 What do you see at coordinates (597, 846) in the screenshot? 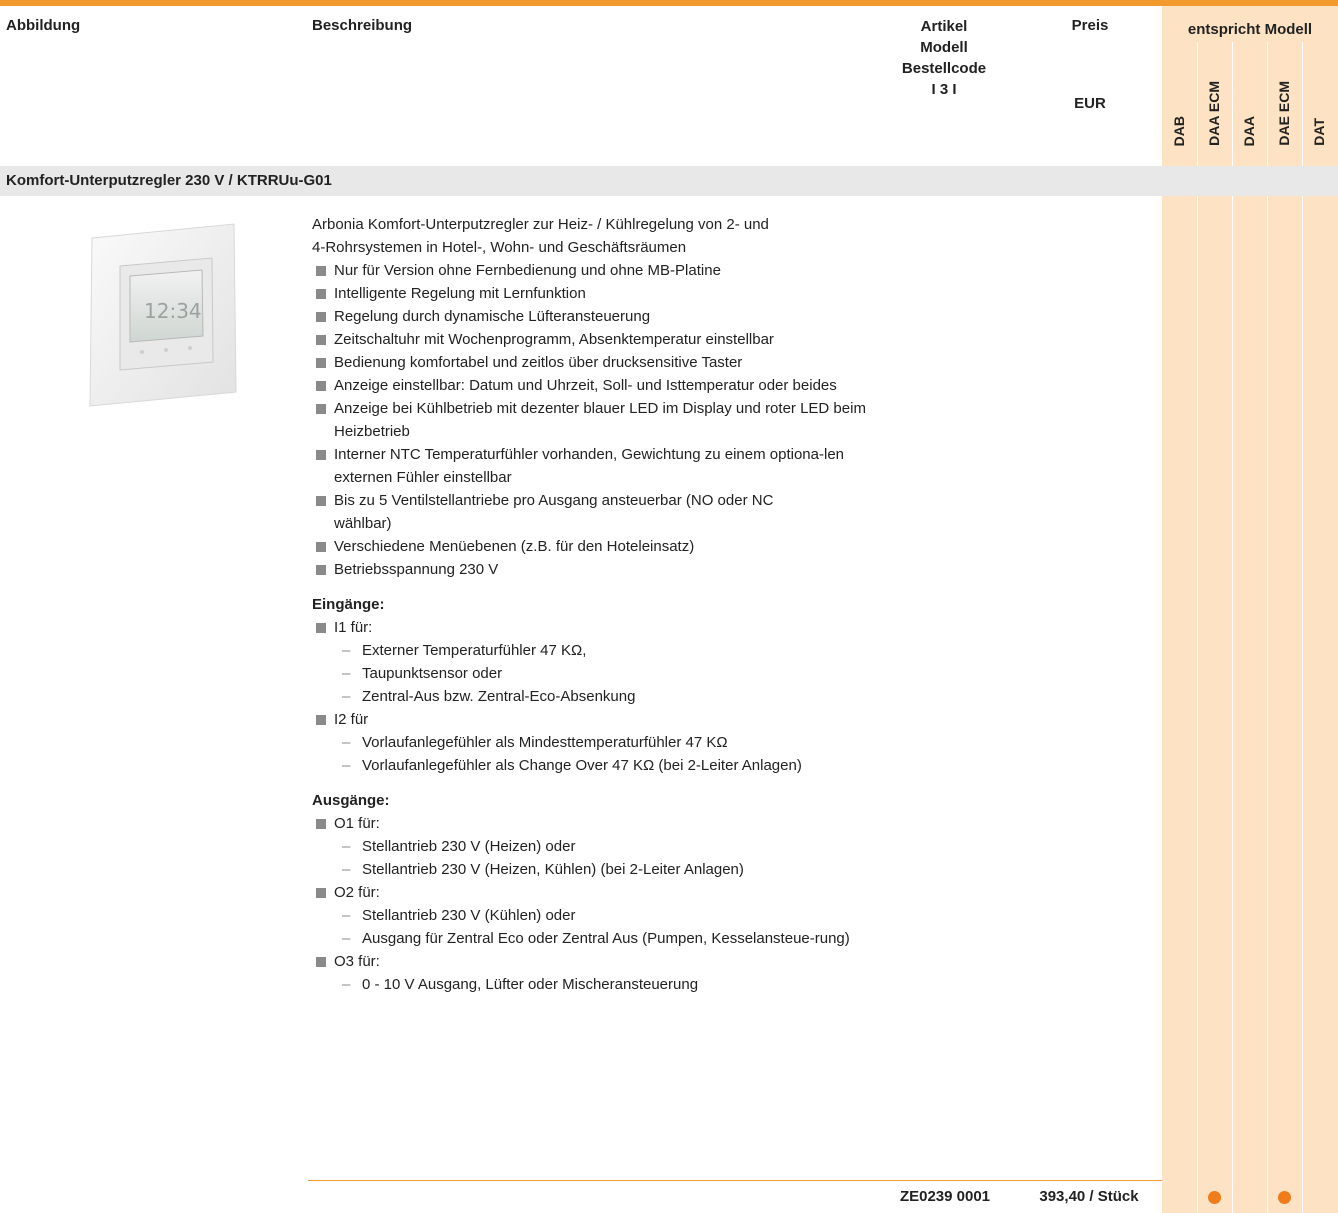
I see `output-subitem: Stellantrieb 230 V (Heizen) oder` at bounding box center [597, 846].